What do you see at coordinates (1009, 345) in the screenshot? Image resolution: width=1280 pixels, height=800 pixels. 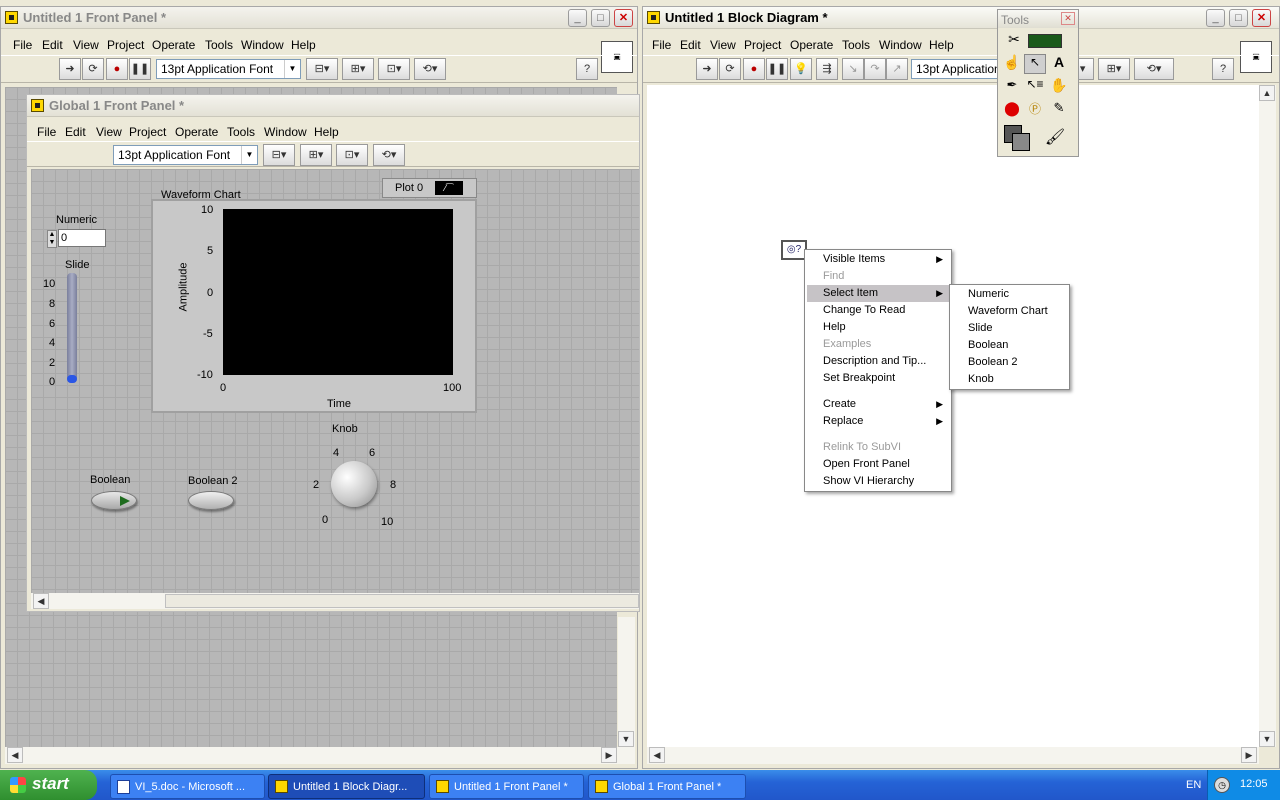 I see `submenu-item-boolean: Boolean` at bounding box center [1009, 345].